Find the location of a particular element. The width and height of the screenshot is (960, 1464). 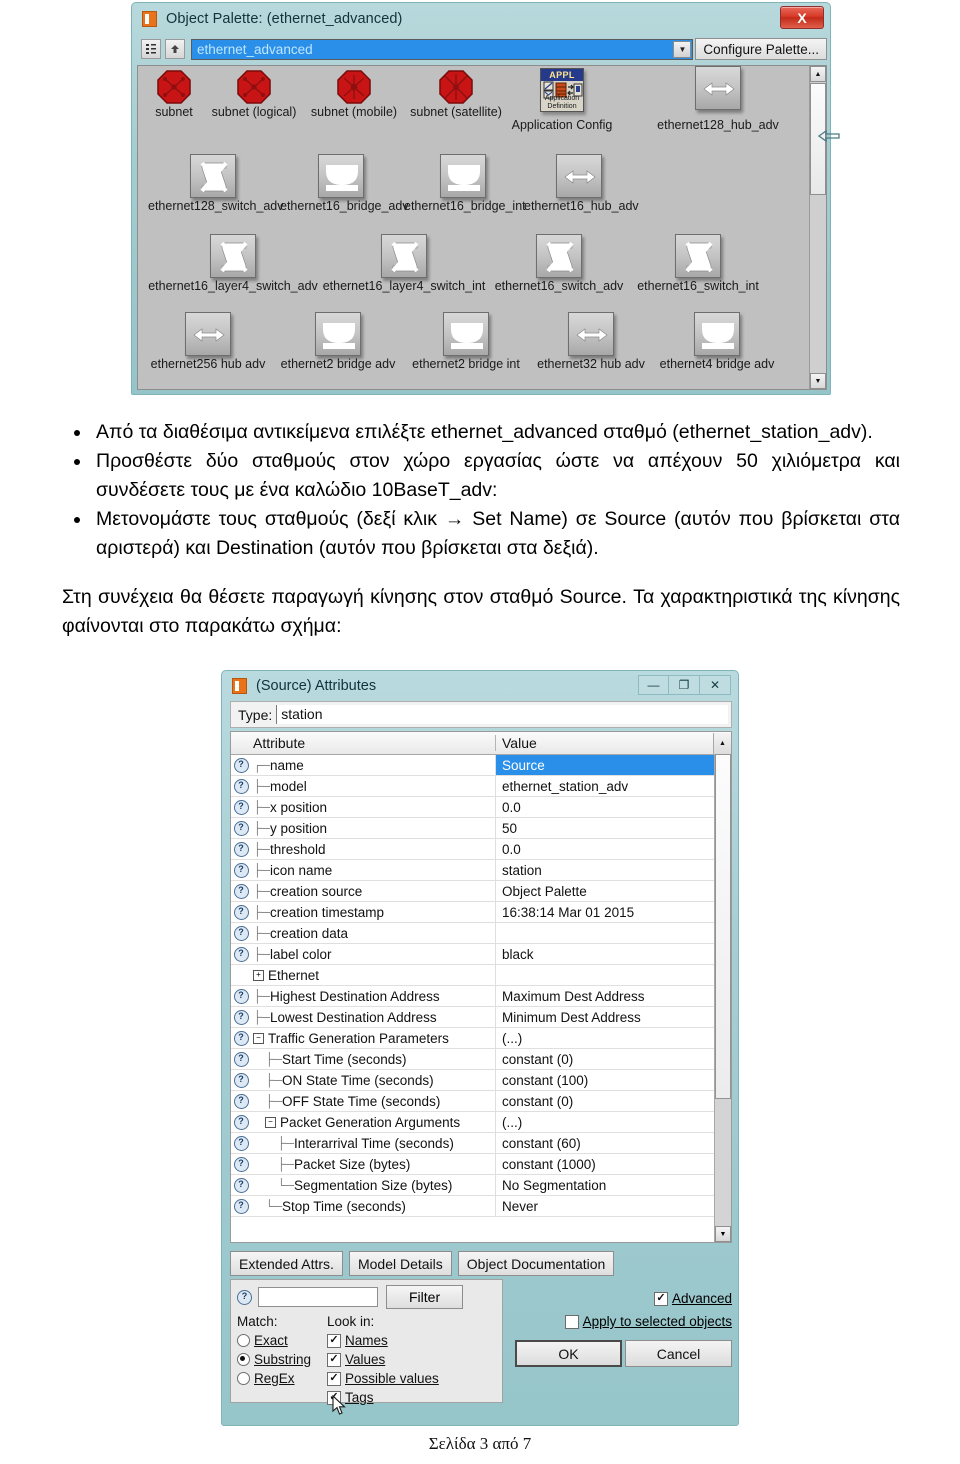

close-icon: ✕ is located at coordinates (715, 685).